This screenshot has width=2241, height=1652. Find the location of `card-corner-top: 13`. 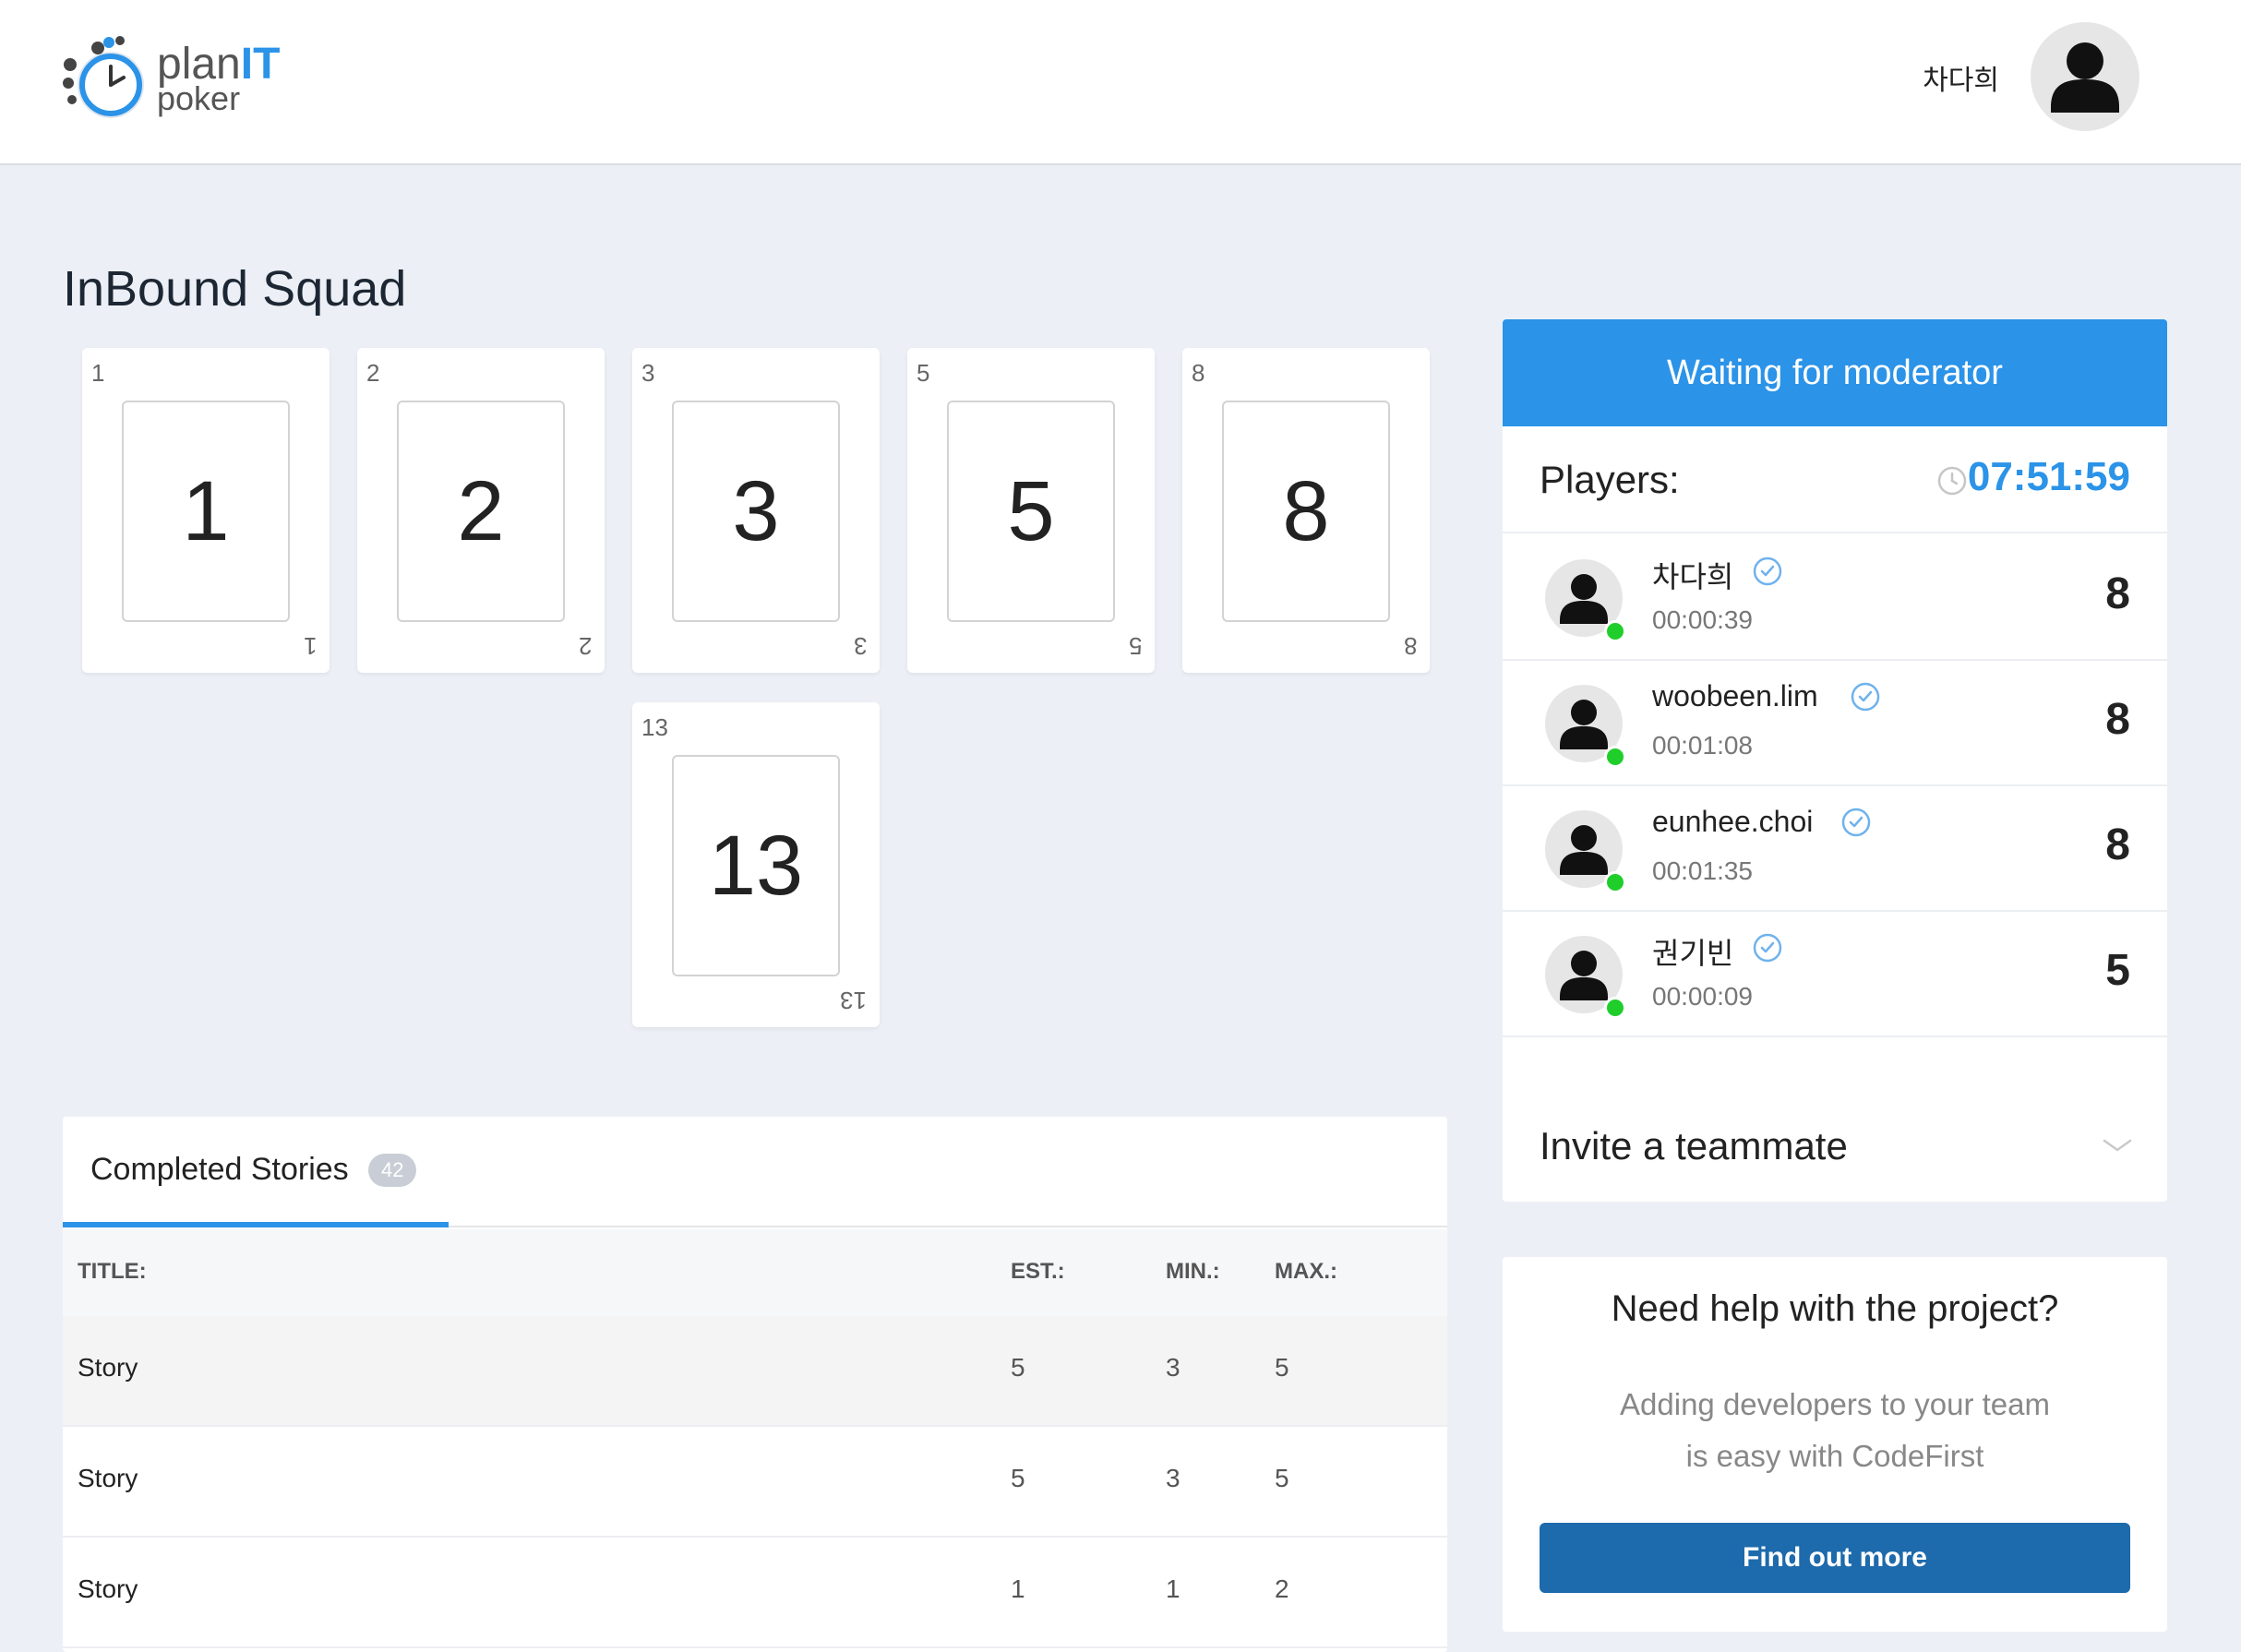

card-corner-top: 13 is located at coordinates (654, 727).